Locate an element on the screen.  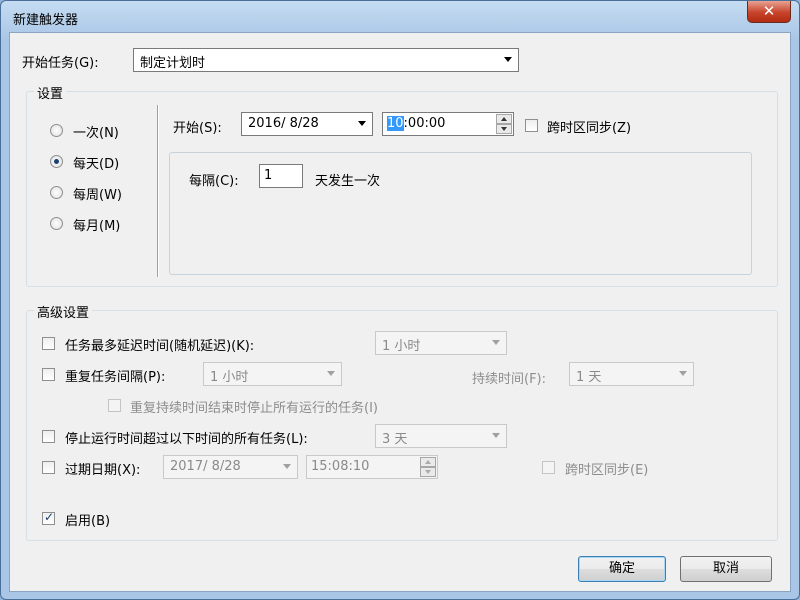
expire-label: 过期日期(X): is located at coordinates (103, 470).